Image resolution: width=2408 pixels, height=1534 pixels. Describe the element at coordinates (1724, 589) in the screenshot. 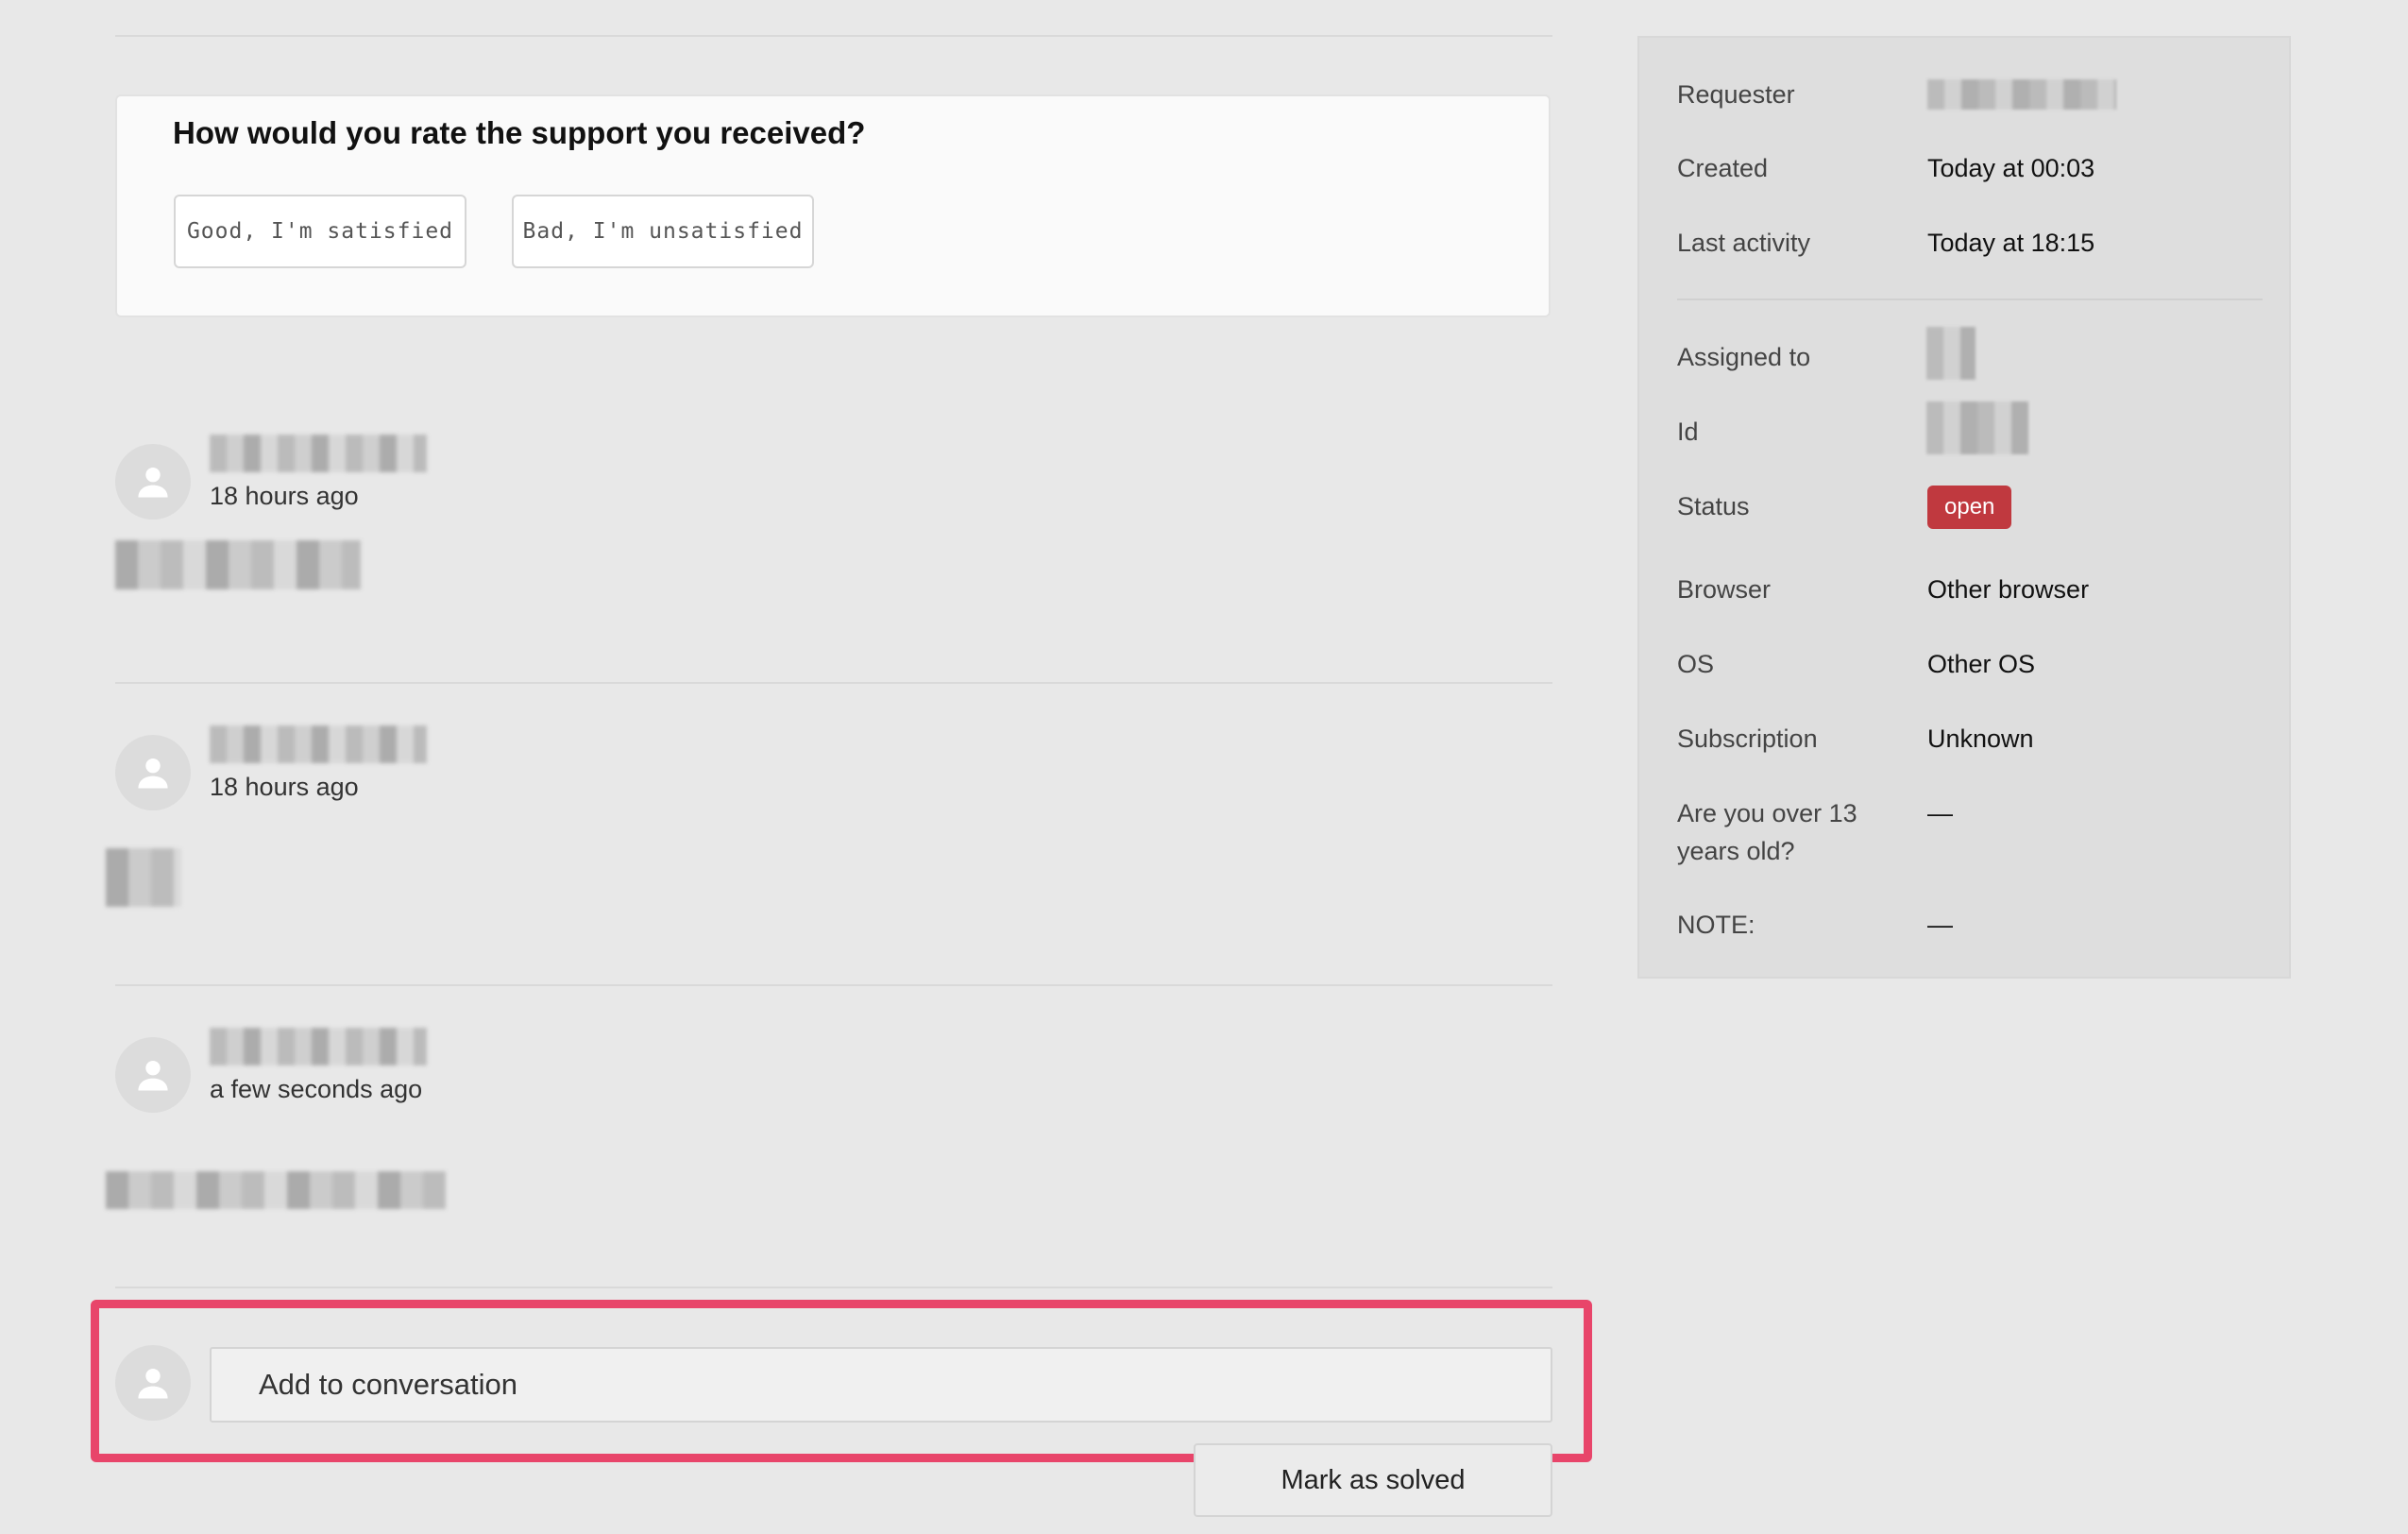

I see `browser-label: Browser` at that location.